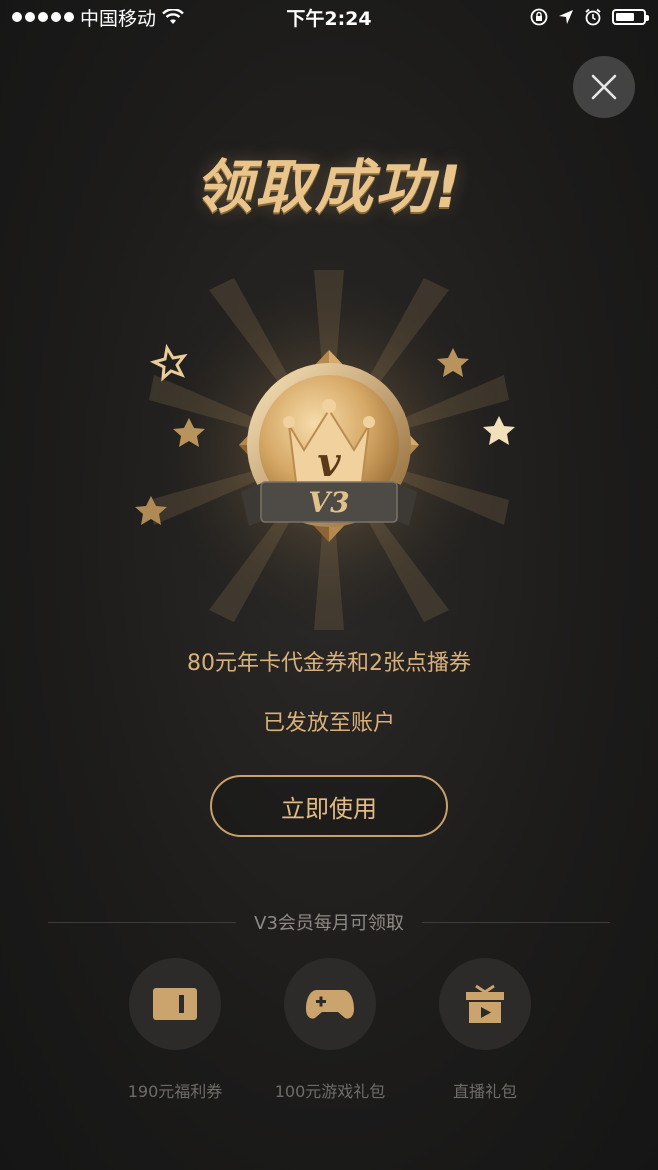 Image resolution: width=658 pixels, height=1170 pixels. Describe the element at coordinates (328, 723) in the screenshot. I see `reward-status: 已发放至账户` at that location.